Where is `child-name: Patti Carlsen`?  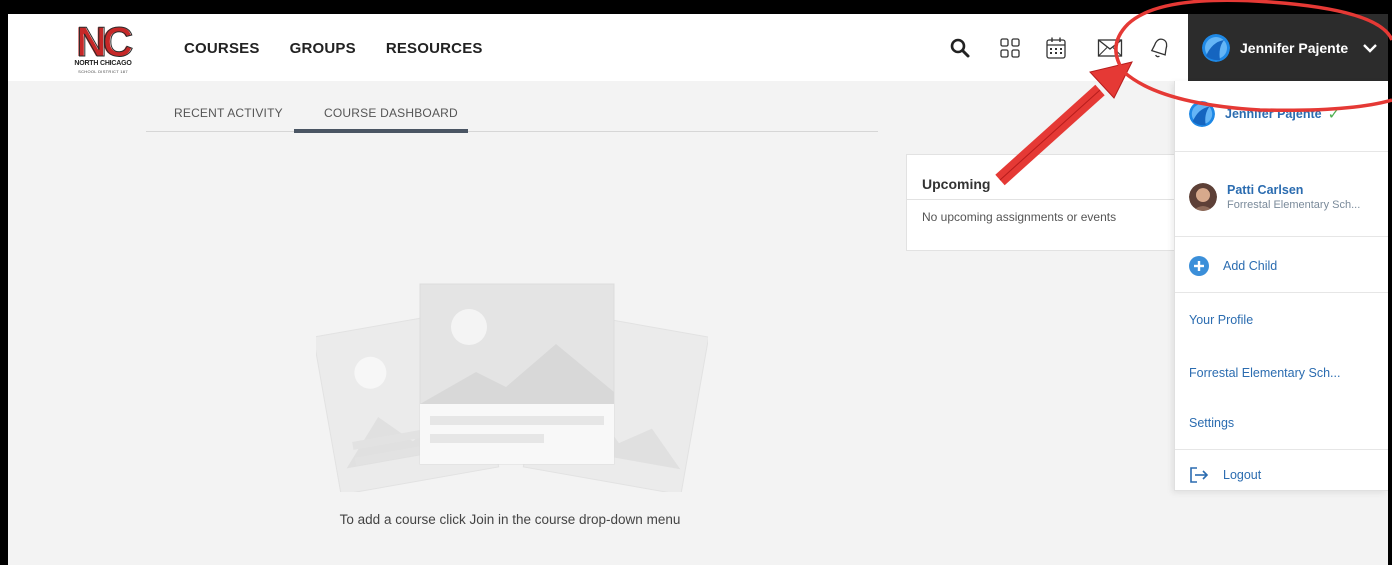
child-name: Patti Carlsen is located at coordinates (1265, 190).